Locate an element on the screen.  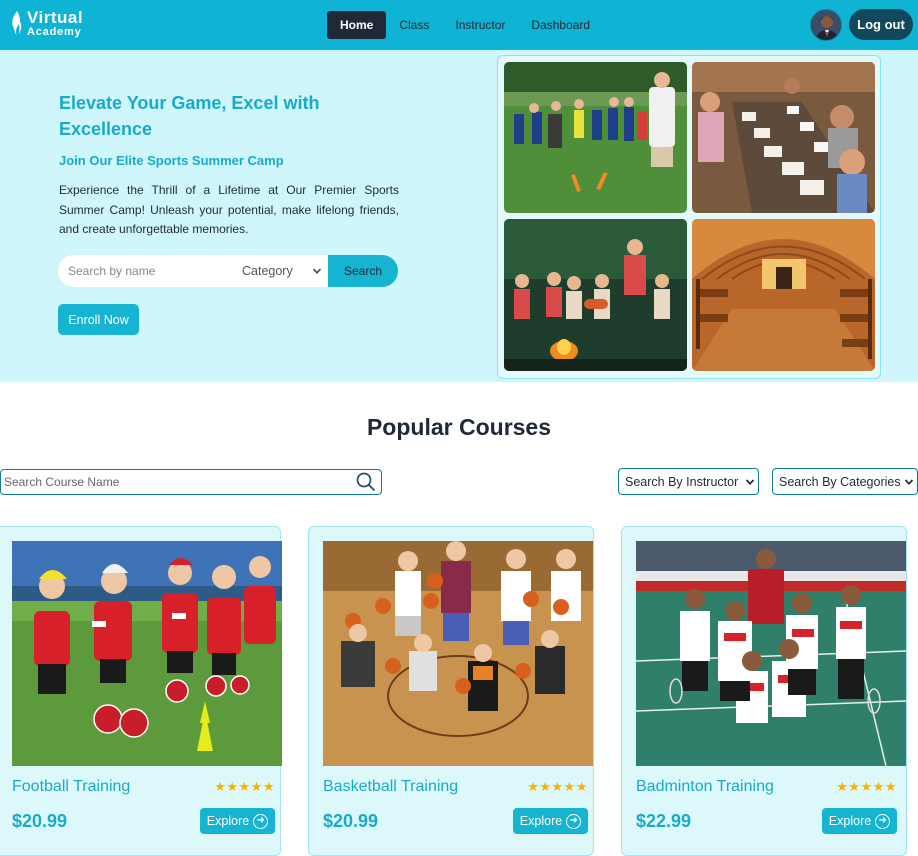
course-image-football is located at coordinates (147, 653).